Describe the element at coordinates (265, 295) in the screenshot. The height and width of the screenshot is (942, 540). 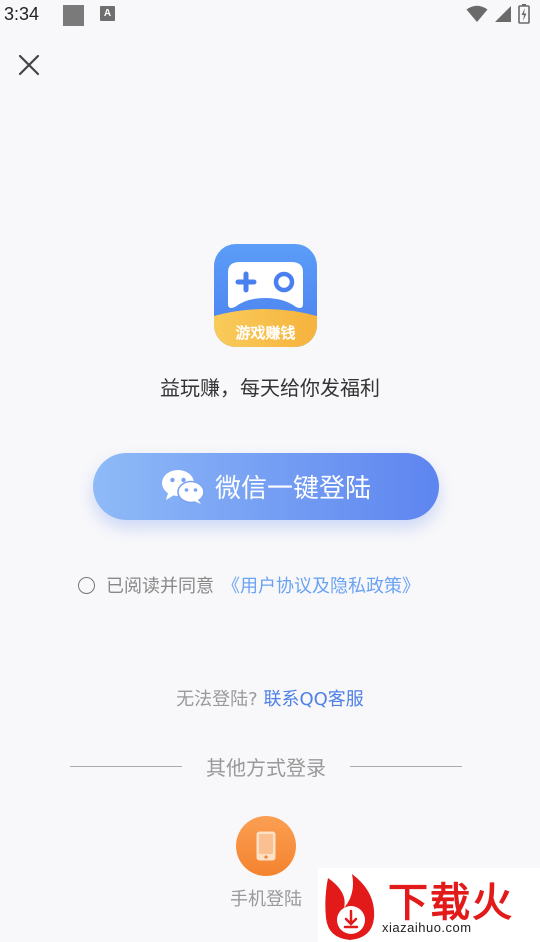
I see `app-logo: 游戏赚钱` at that location.